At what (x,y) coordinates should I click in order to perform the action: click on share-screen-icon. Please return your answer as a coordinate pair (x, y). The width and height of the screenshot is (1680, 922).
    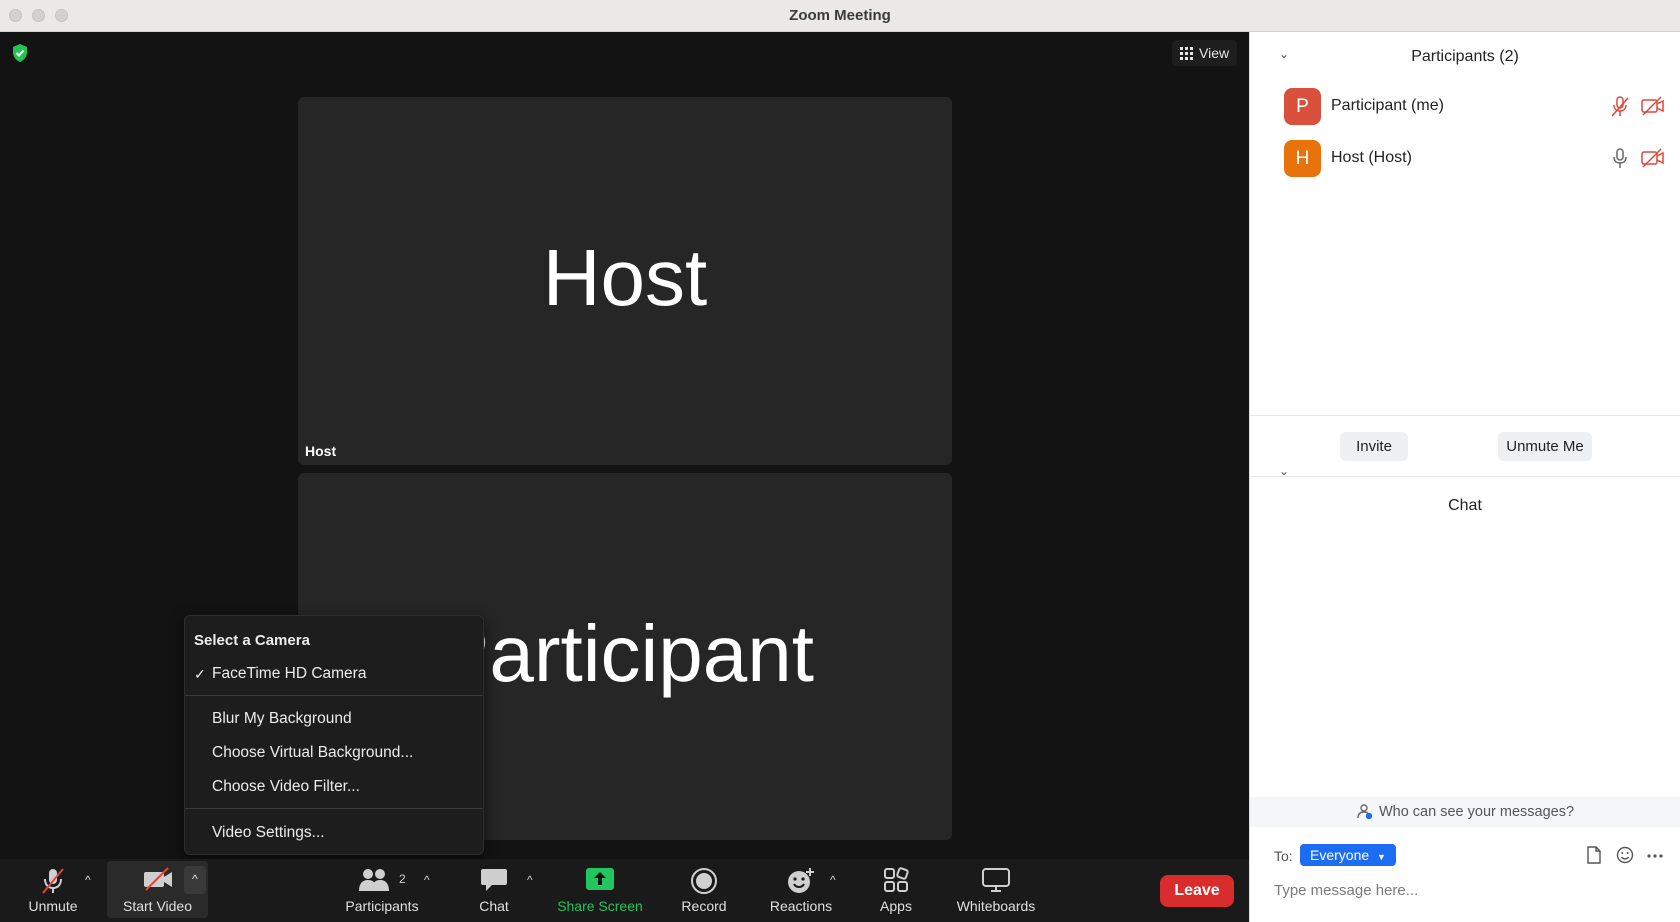
    Looking at the image, I should click on (600, 879).